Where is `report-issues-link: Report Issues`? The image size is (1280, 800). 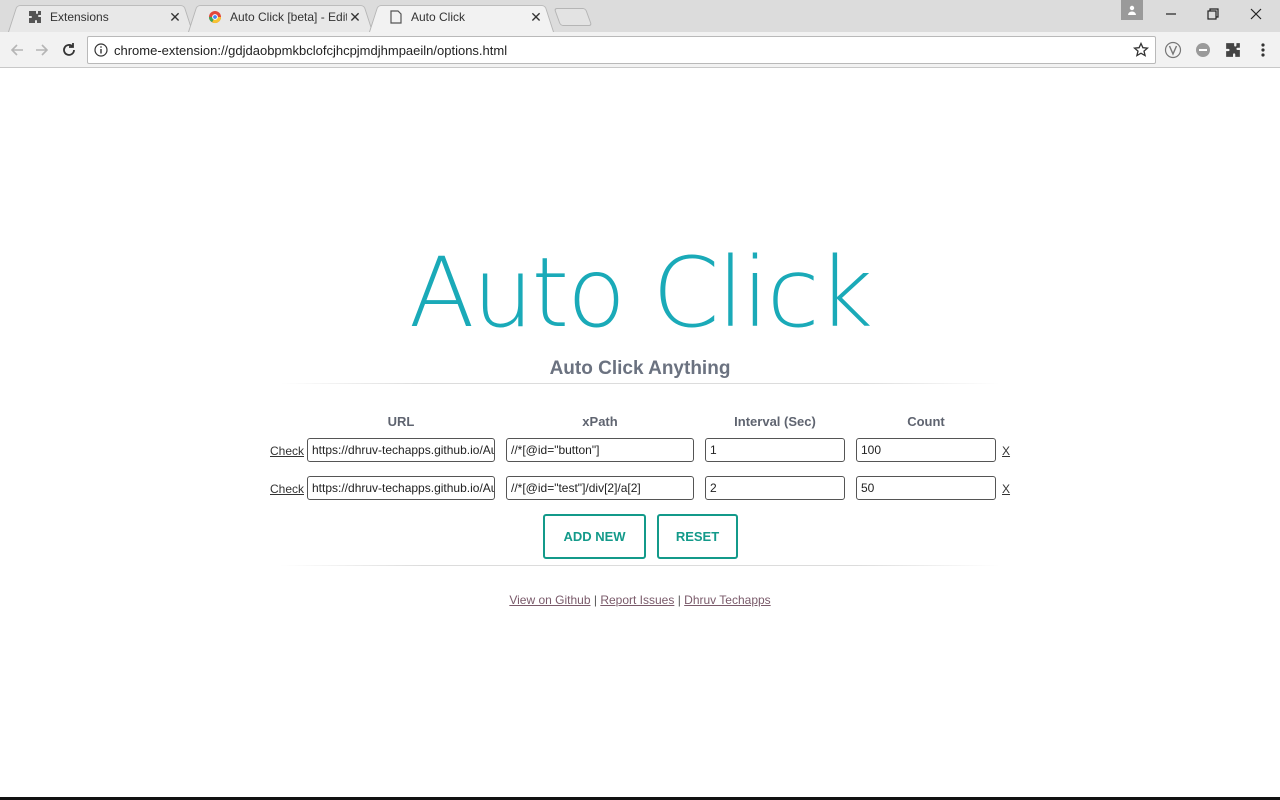 report-issues-link: Report Issues is located at coordinates (637, 600).